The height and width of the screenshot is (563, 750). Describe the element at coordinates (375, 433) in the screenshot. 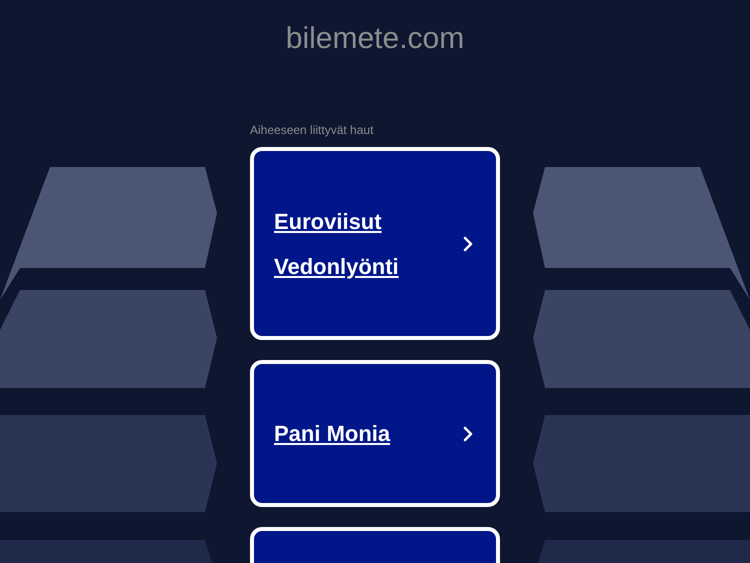

I see `search-link-card: Pani Monia` at that location.